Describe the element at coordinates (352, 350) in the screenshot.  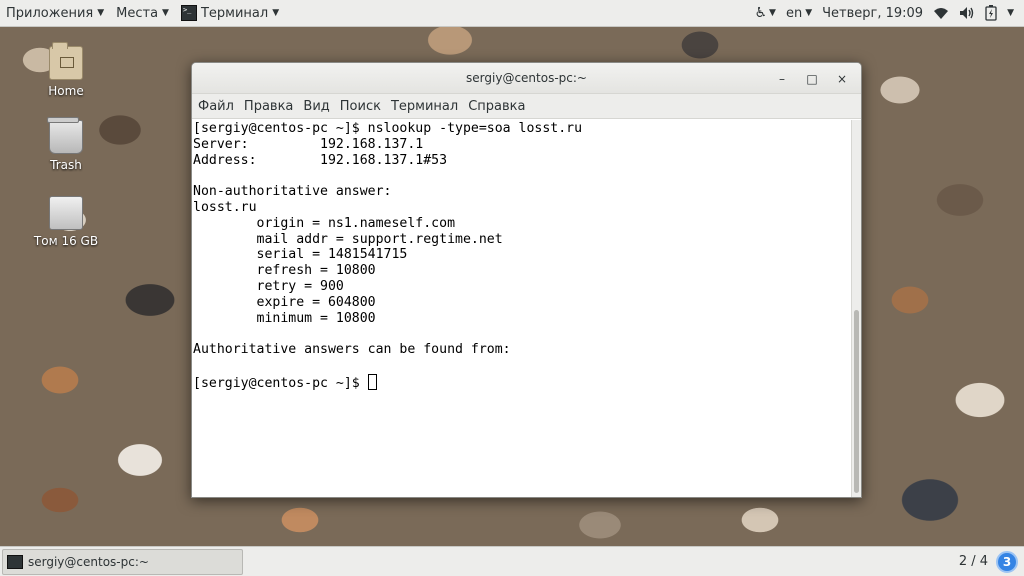
I see `terminal-line: Authoritative answers can be found from:` at that location.